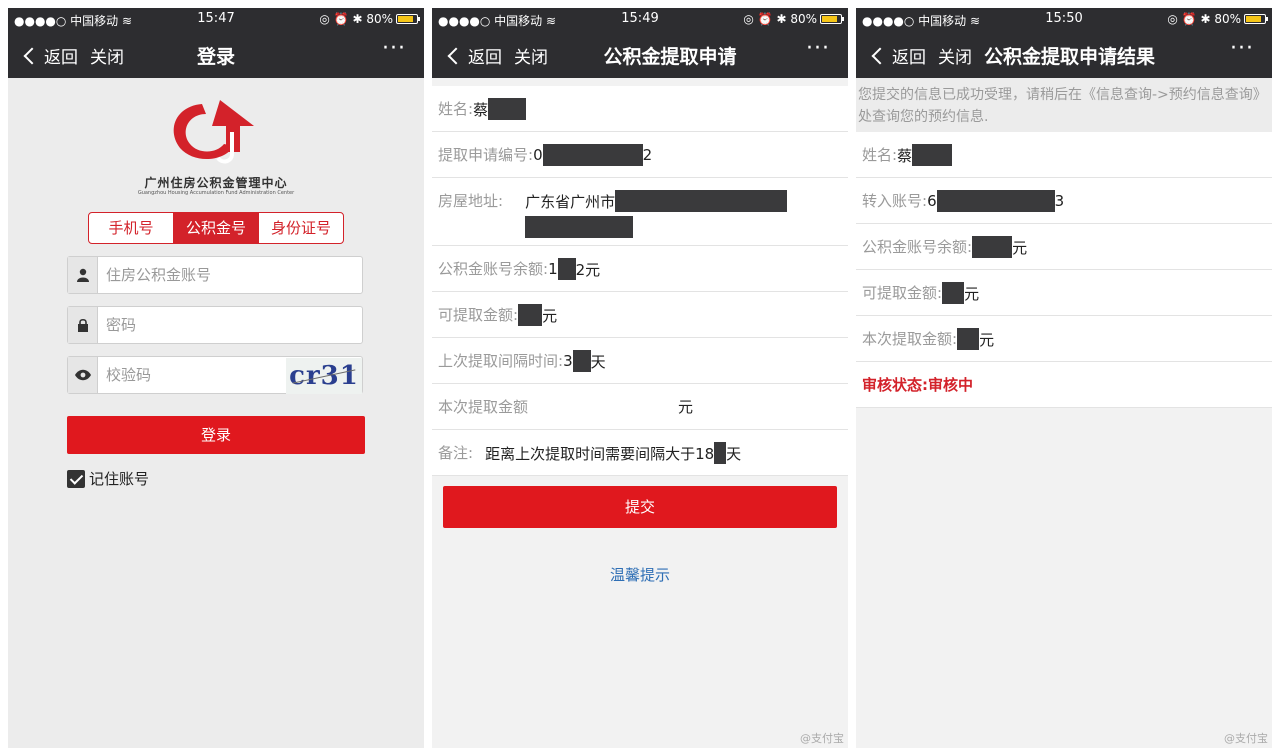  What do you see at coordinates (230, 325) in the screenshot?
I see `password-input` at bounding box center [230, 325].